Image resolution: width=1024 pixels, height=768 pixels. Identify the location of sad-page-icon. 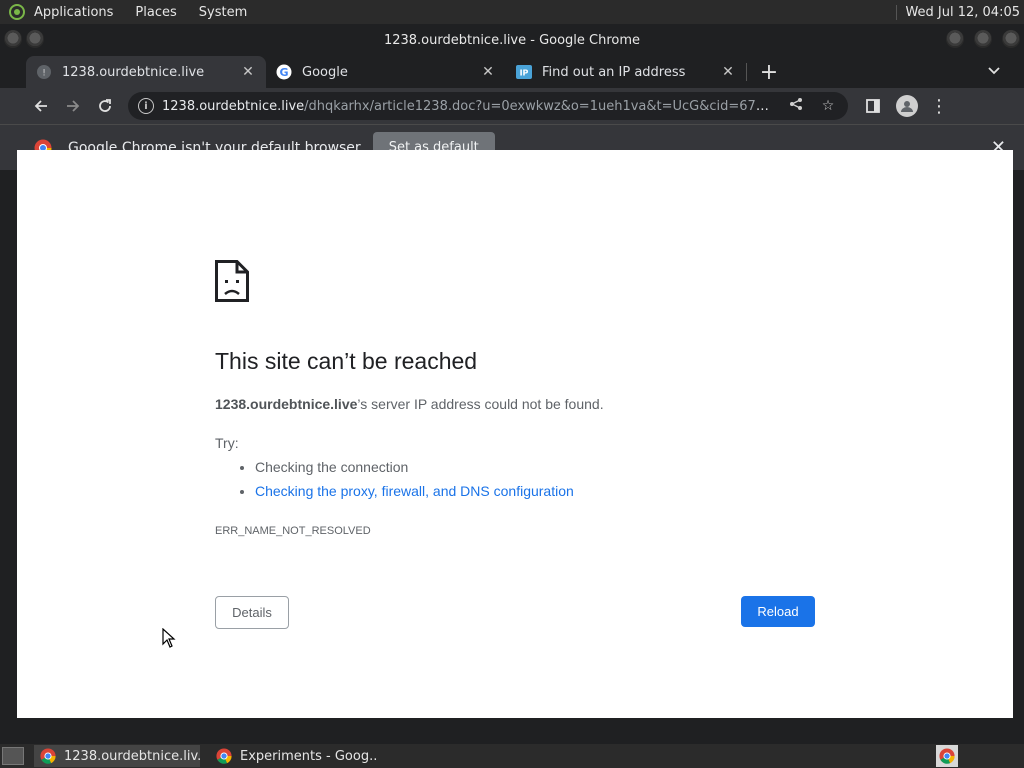
(232, 283).